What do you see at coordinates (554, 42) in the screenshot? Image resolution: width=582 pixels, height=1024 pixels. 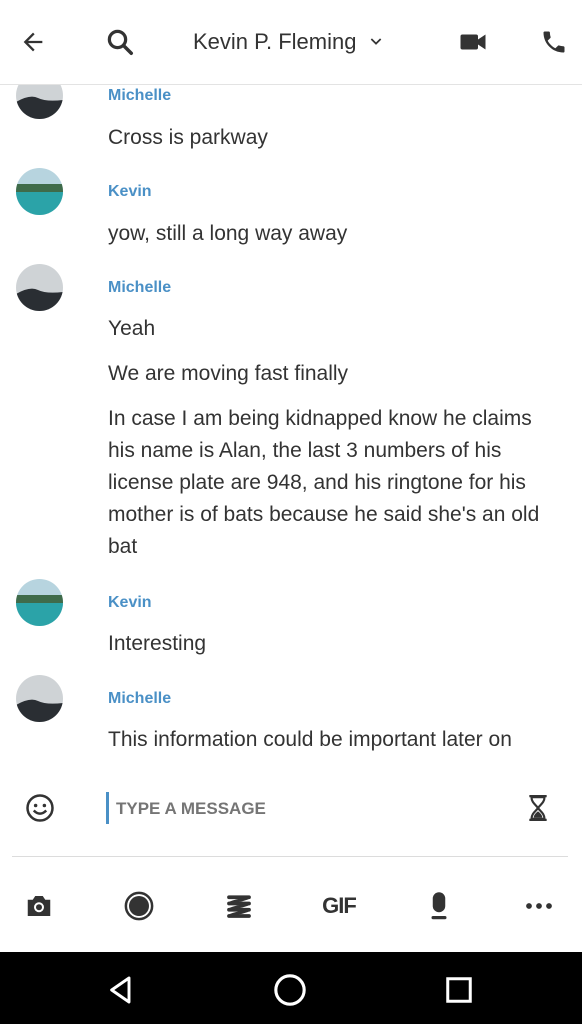 I see `phone-call-icon` at bounding box center [554, 42].